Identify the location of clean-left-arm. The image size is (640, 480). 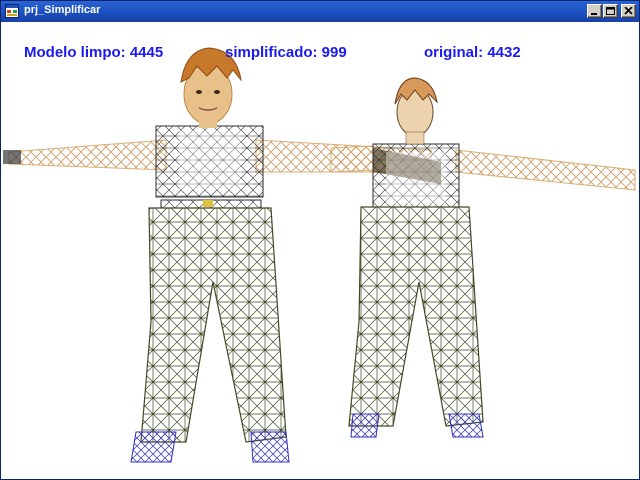
(87, 155).